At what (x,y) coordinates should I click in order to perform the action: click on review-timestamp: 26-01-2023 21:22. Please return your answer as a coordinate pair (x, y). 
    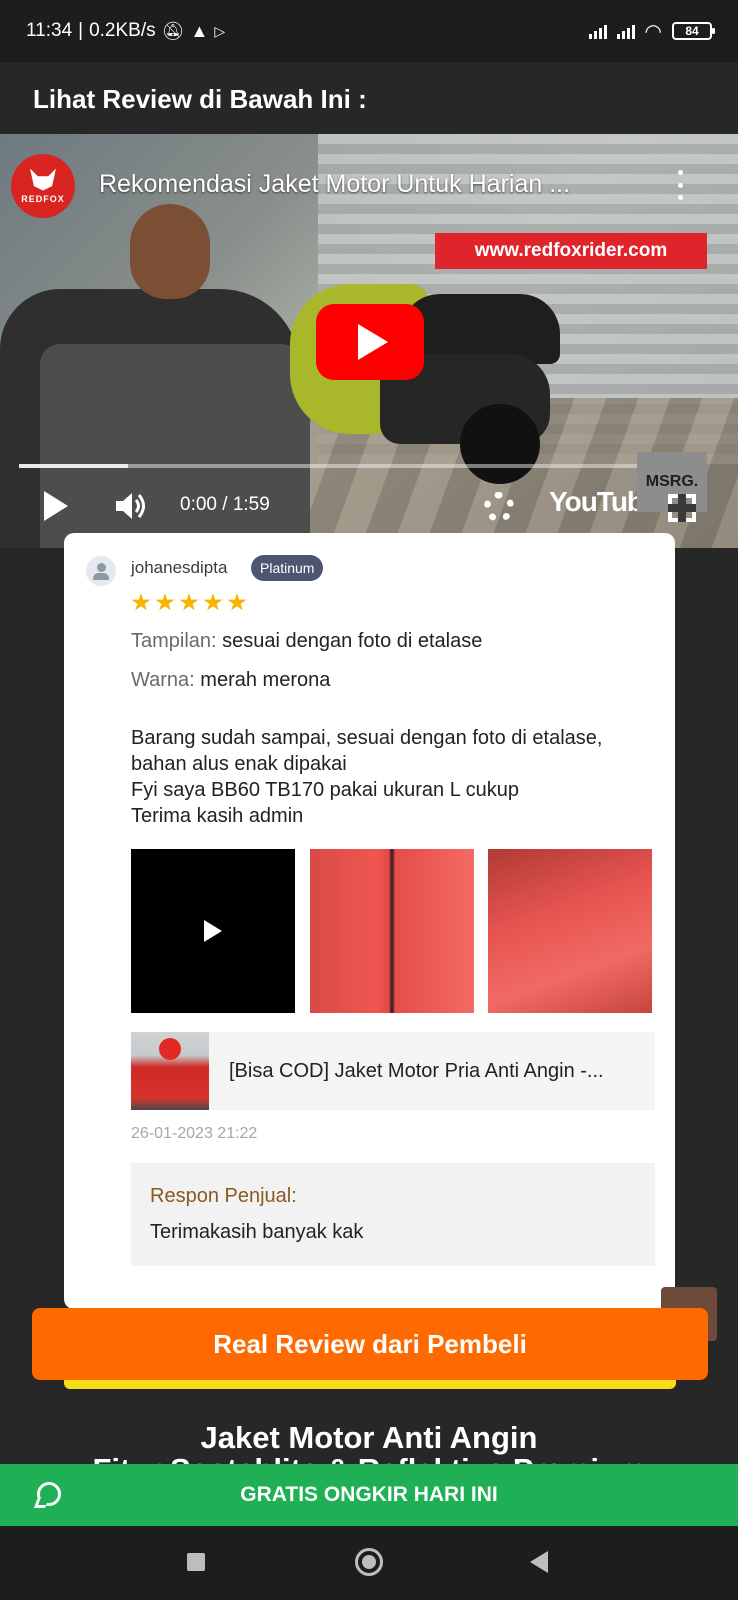
    Looking at the image, I should click on (194, 1133).